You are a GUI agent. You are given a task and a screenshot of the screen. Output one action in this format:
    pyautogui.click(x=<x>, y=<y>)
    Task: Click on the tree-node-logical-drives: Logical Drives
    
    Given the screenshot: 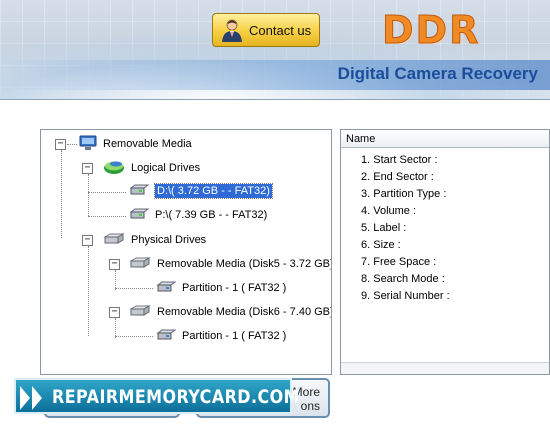 What is the action you would take?
    pyautogui.click(x=151, y=168)
    